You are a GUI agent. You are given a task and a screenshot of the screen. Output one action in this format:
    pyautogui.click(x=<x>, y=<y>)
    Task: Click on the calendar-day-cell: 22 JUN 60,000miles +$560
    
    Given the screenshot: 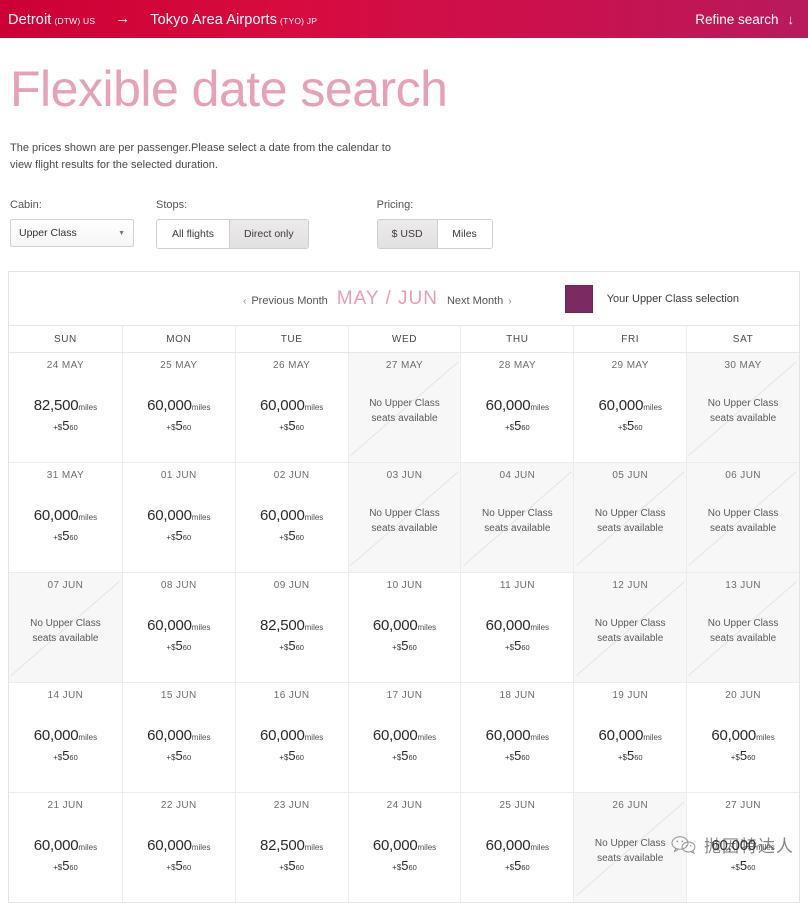 What is the action you would take?
    pyautogui.click(x=178, y=847)
    